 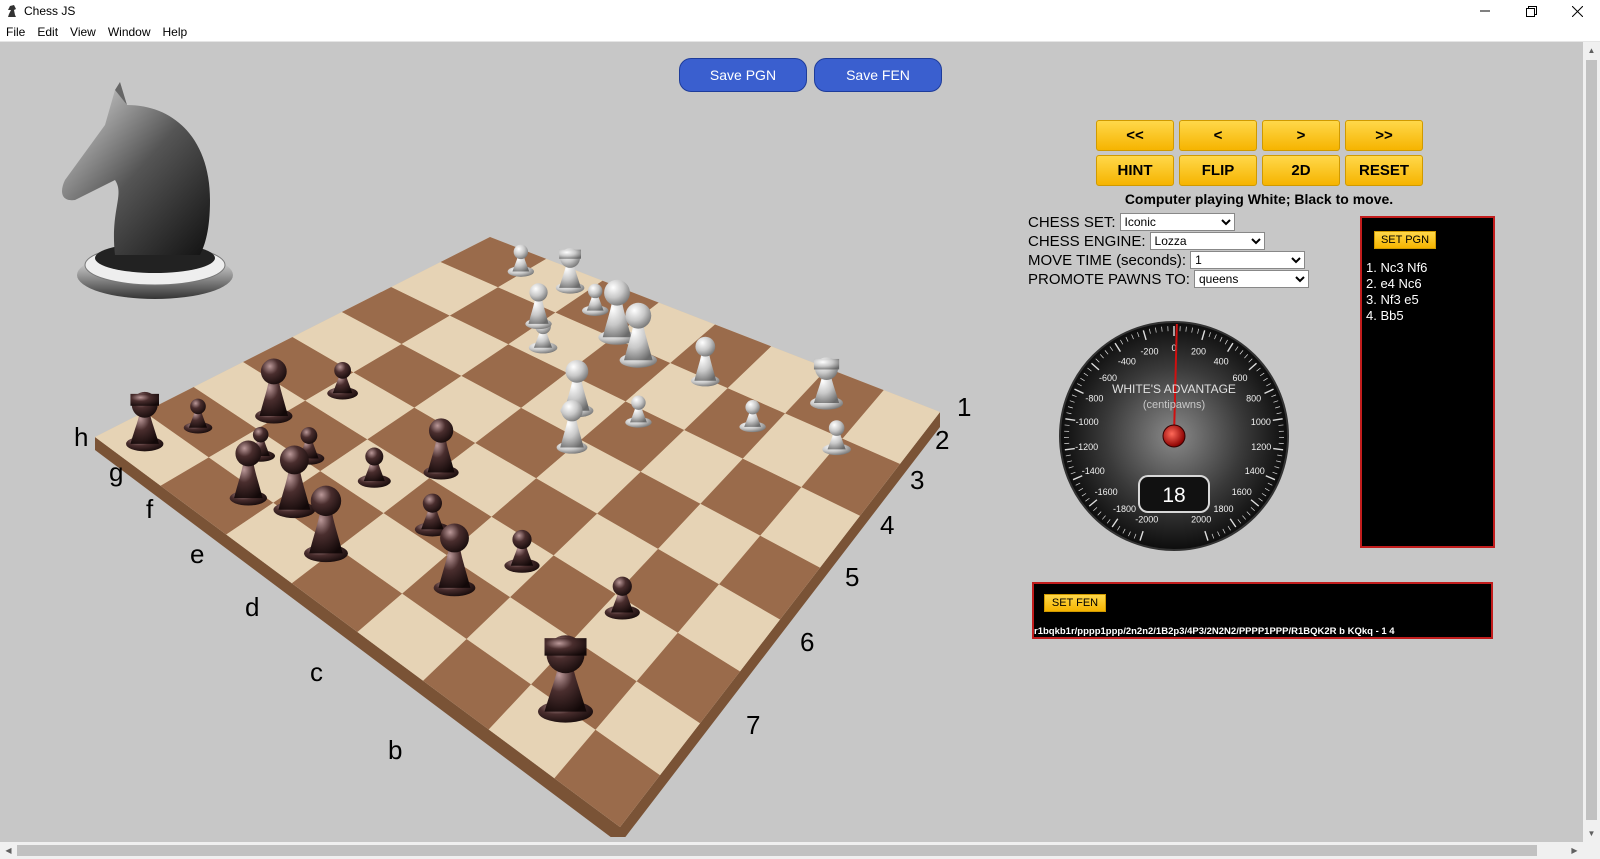 What do you see at coordinates (150, 509) in the screenshot?
I see `file-label-f: f` at bounding box center [150, 509].